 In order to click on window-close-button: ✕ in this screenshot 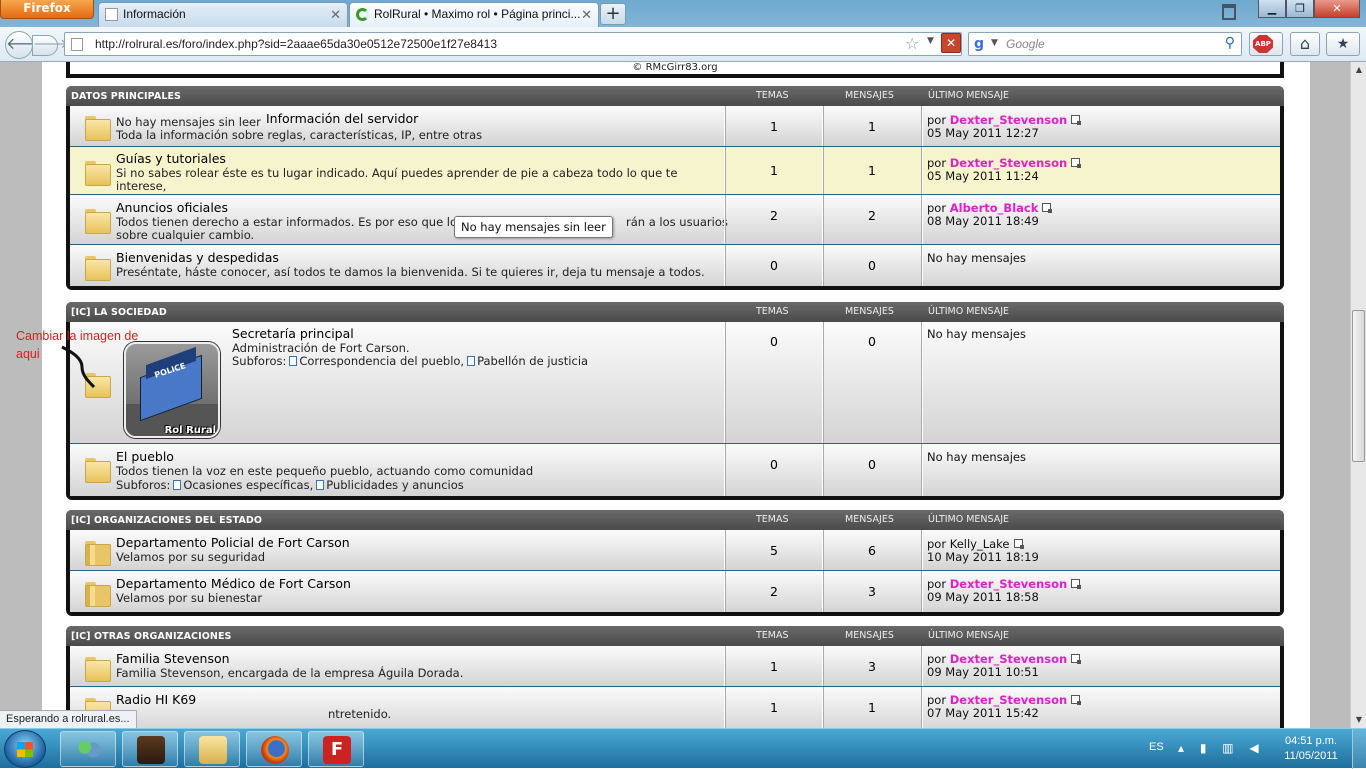, I will do `click(1337, 9)`.